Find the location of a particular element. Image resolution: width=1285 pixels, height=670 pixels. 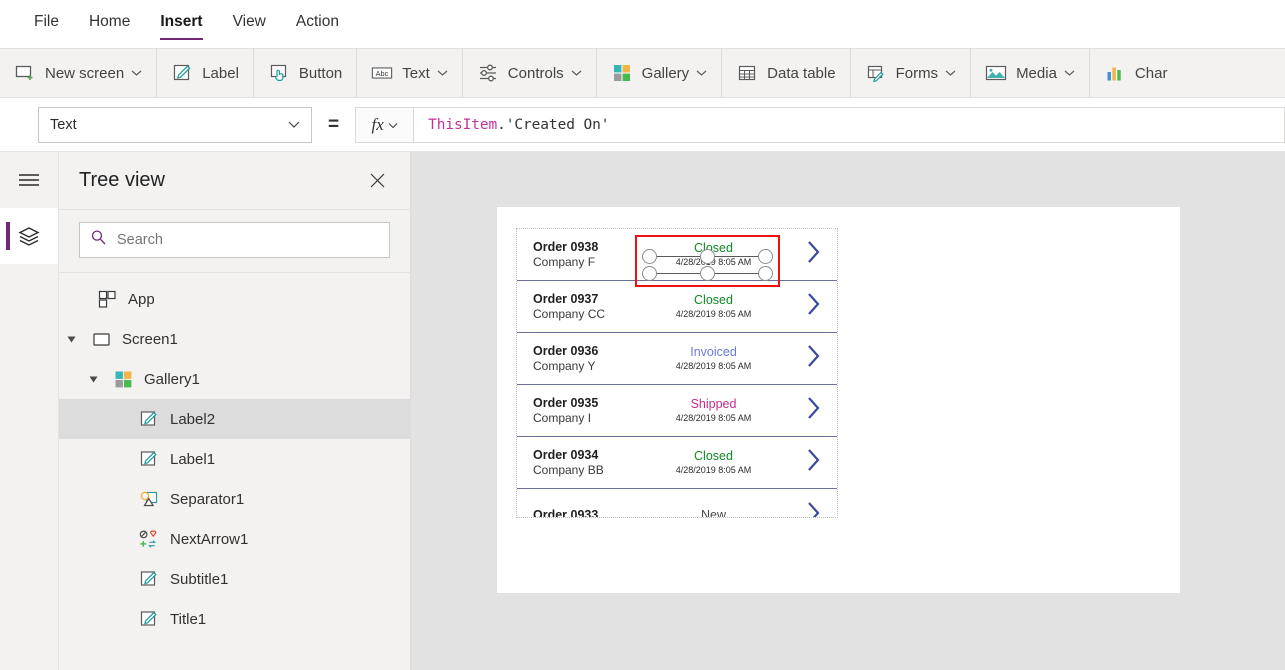

gallery-grid-icon is located at coordinates (123, 379).